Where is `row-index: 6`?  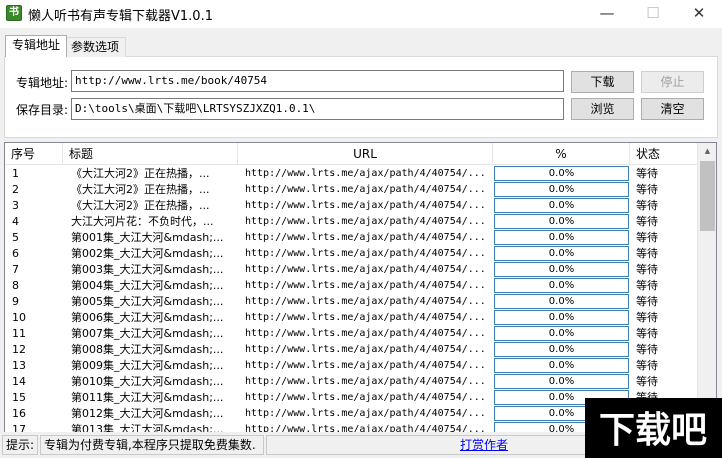 row-index: 6 is located at coordinates (15, 253).